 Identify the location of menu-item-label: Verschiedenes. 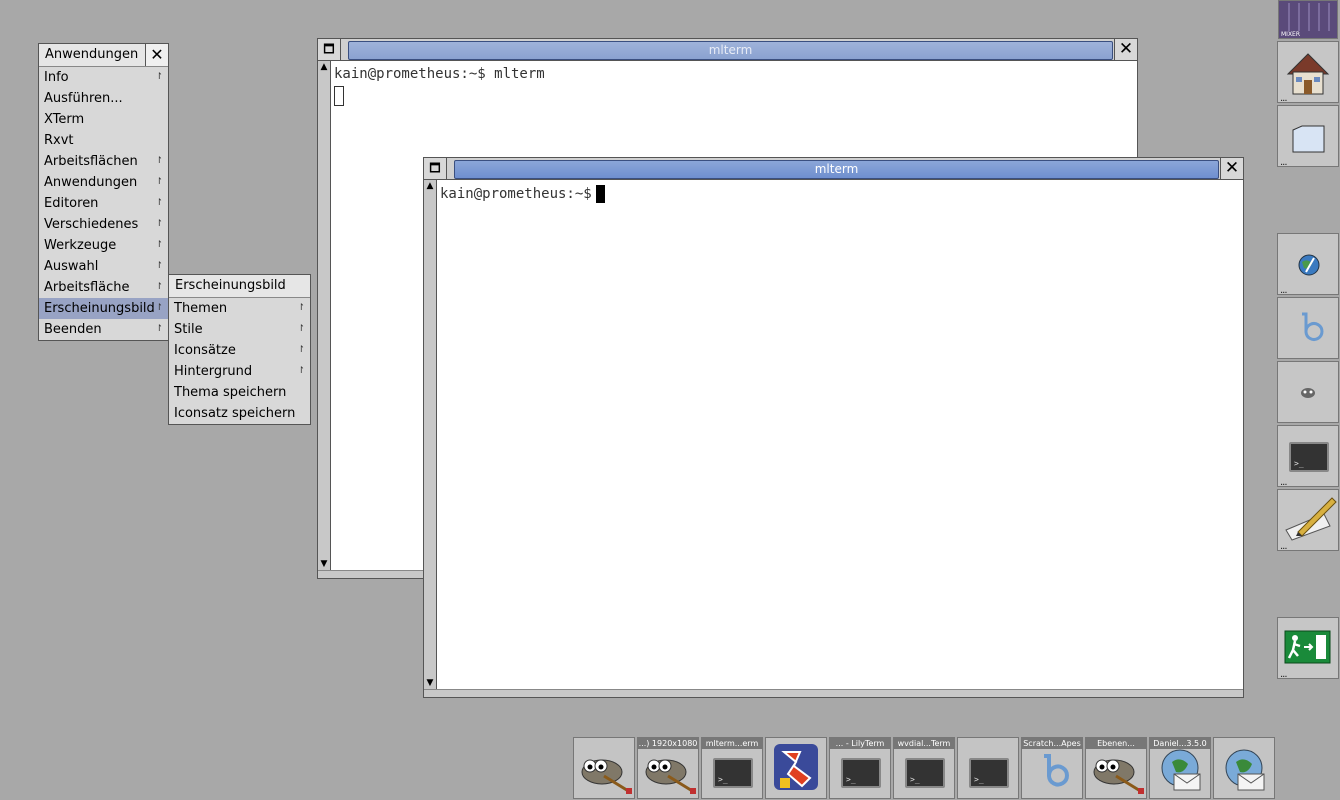
(91, 224).